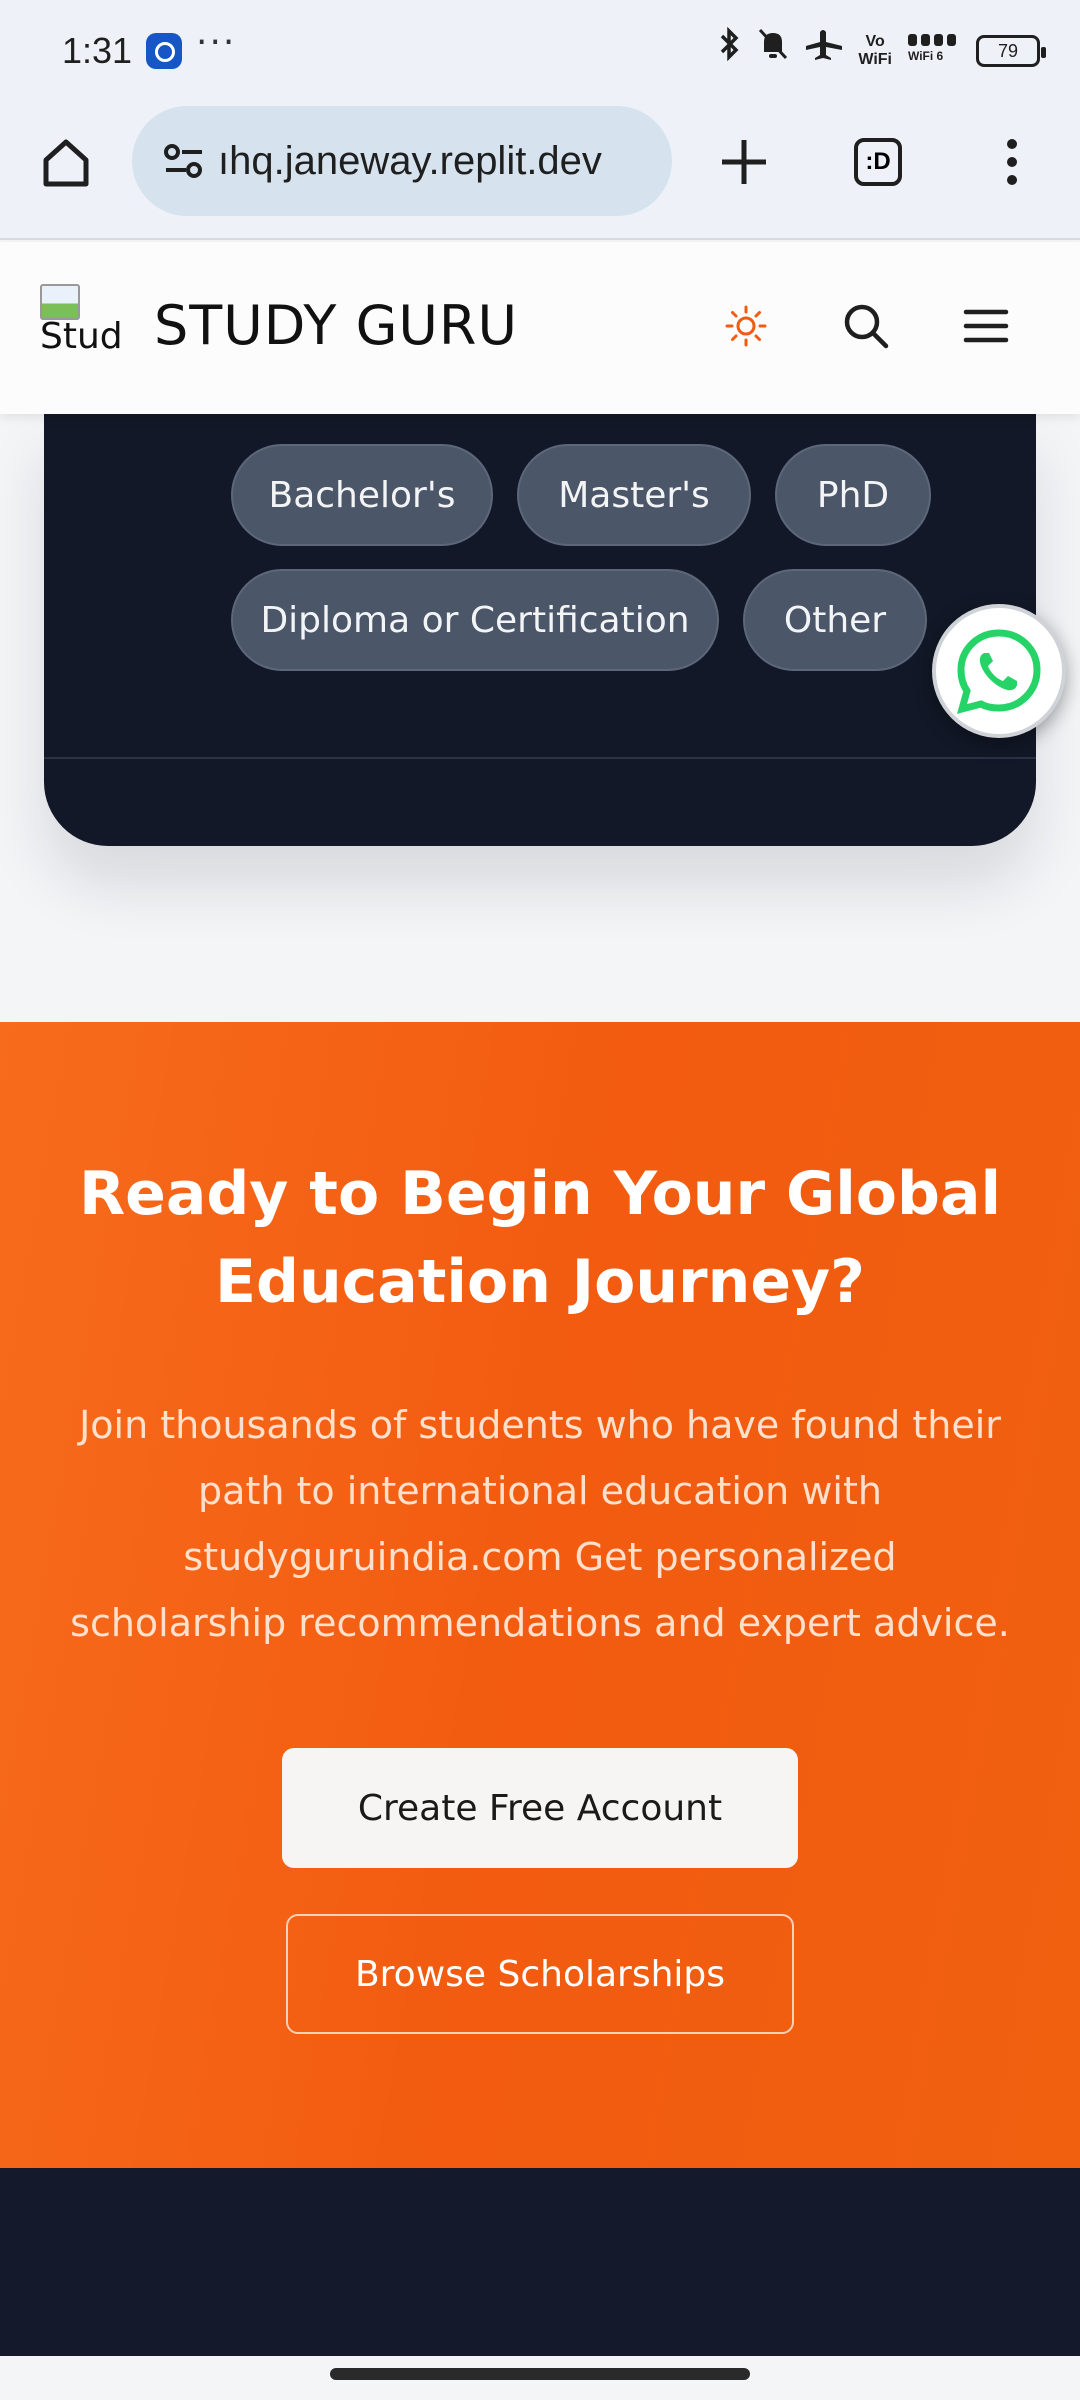  Describe the element at coordinates (540, 2262) in the screenshot. I see `site-footer` at that location.